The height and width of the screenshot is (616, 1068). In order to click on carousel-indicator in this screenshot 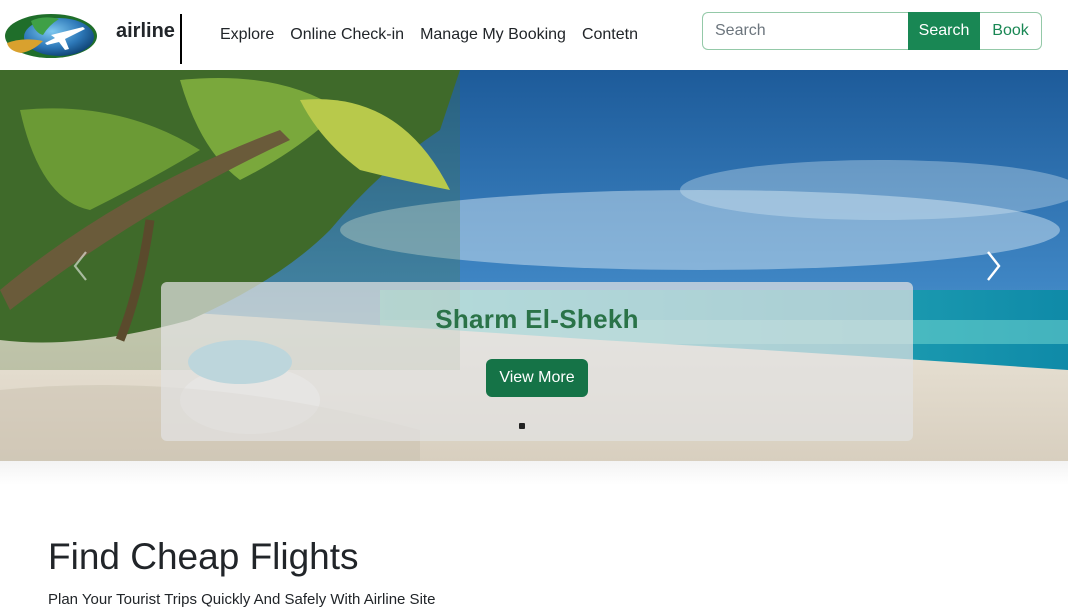, I will do `click(522, 426)`.